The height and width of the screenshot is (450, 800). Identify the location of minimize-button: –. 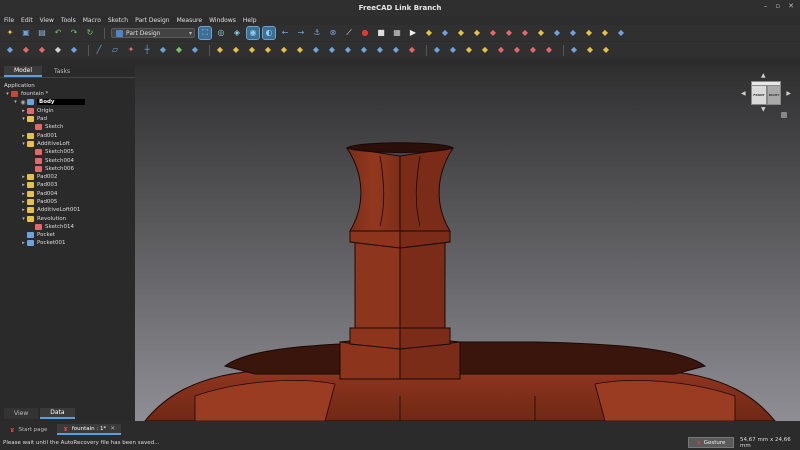
(766, 6).